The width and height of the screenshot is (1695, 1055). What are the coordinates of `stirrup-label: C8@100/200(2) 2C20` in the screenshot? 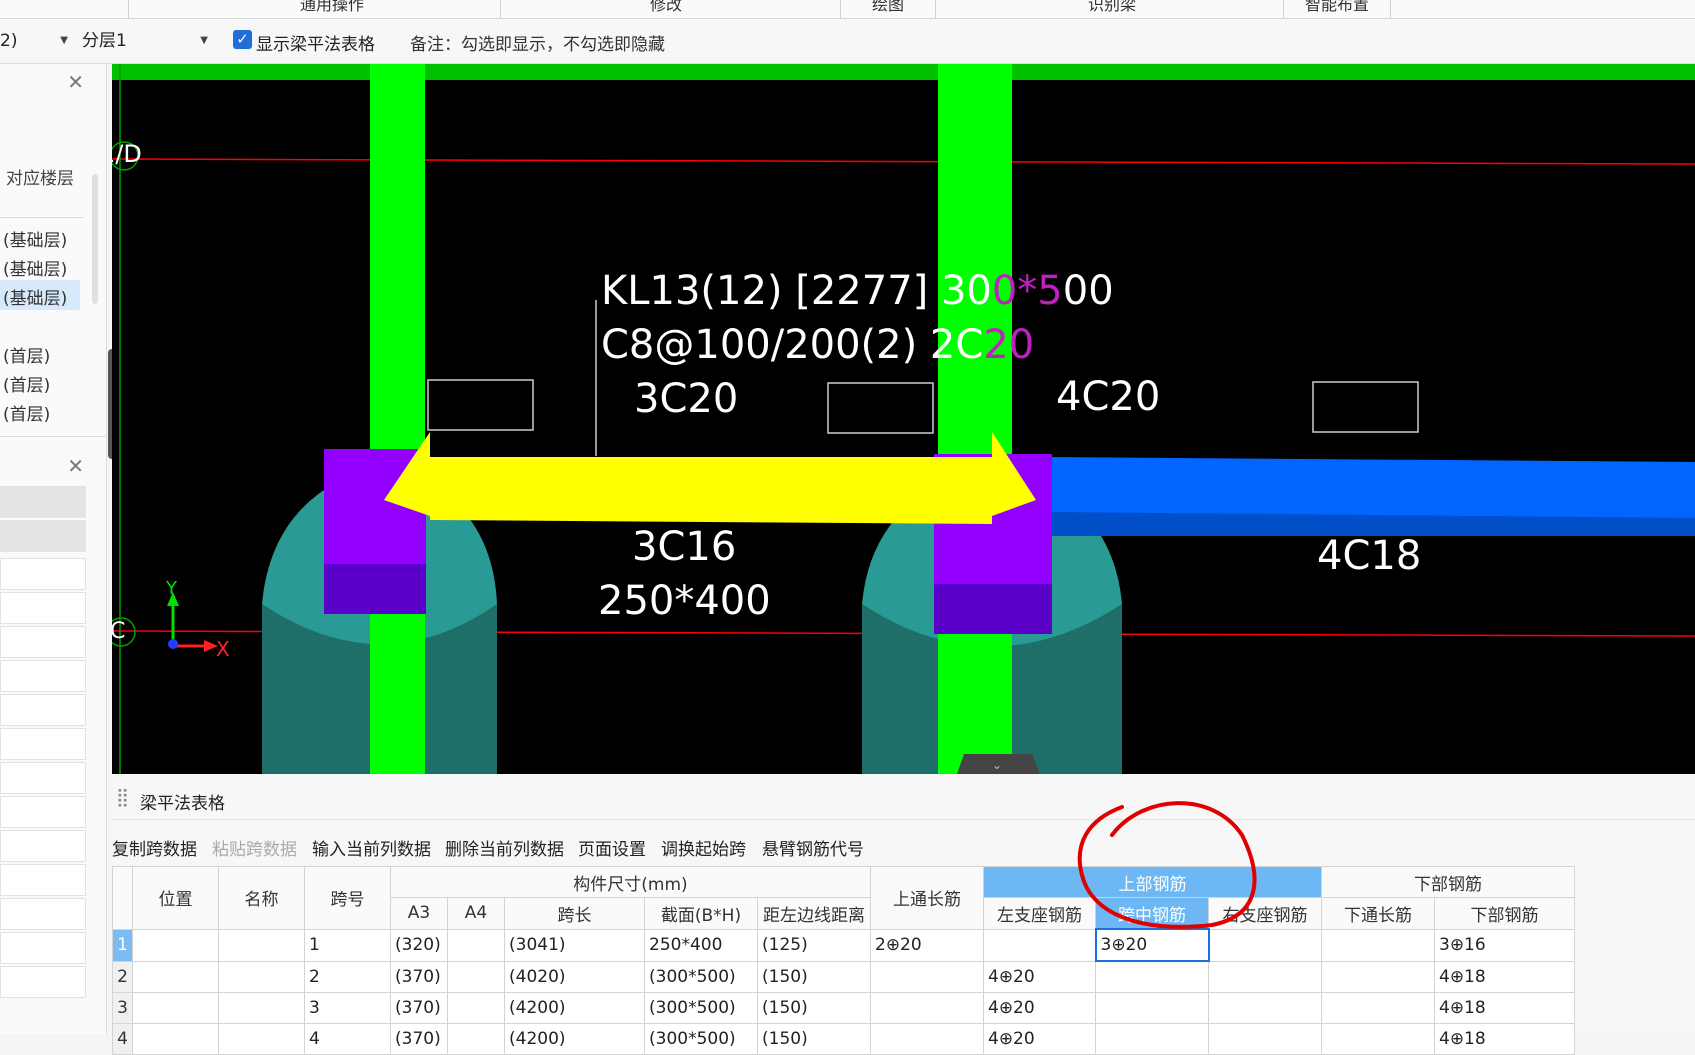 It's located at (817, 345).